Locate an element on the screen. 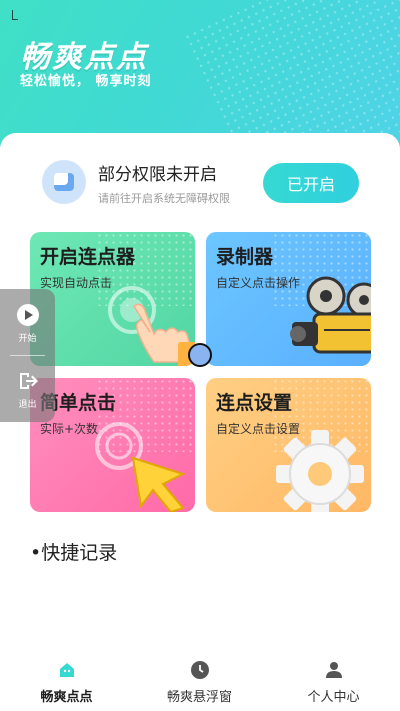  person-icon is located at coordinates (333, 669).